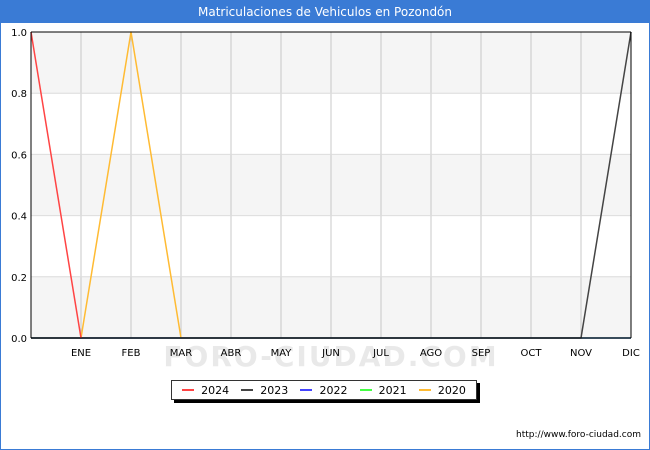  Describe the element at coordinates (333, 390) in the screenshot. I see `legend-label: 2022` at that location.